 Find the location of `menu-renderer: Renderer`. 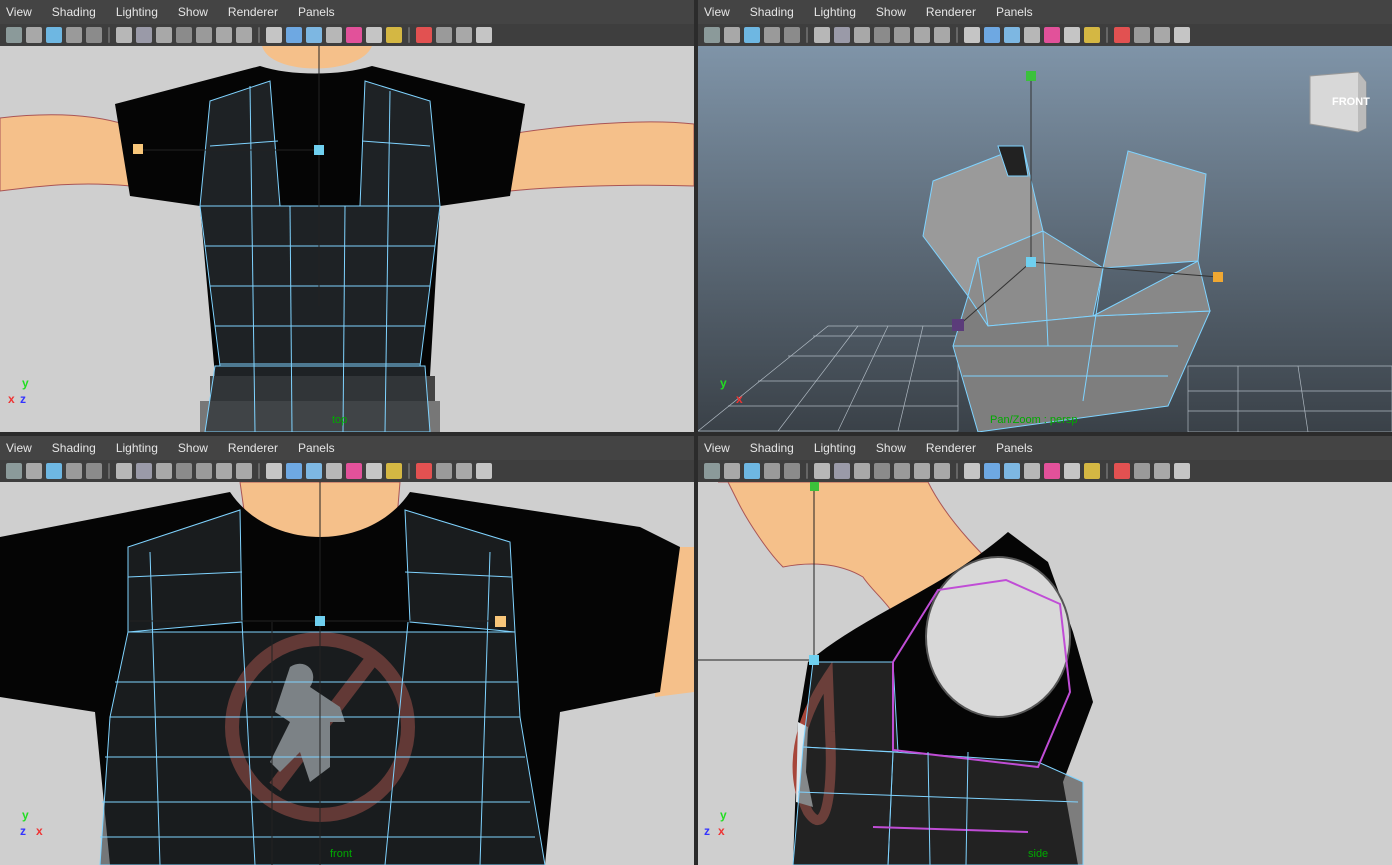

menu-renderer: Renderer is located at coordinates (951, 448).